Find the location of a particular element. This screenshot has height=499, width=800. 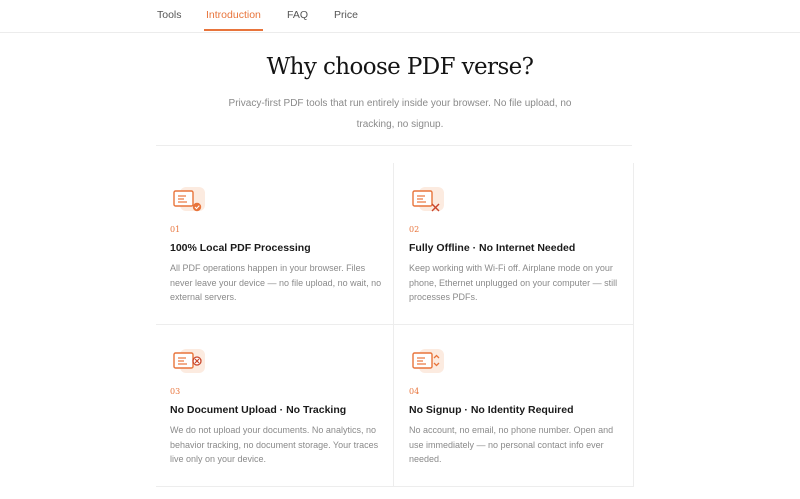

document-sort-icon is located at coordinates (428, 363).